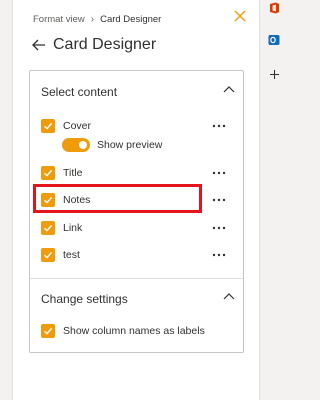  Describe the element at coordinates (117, 198) in the screenshot. I see `notes-highlight-box` at that location.